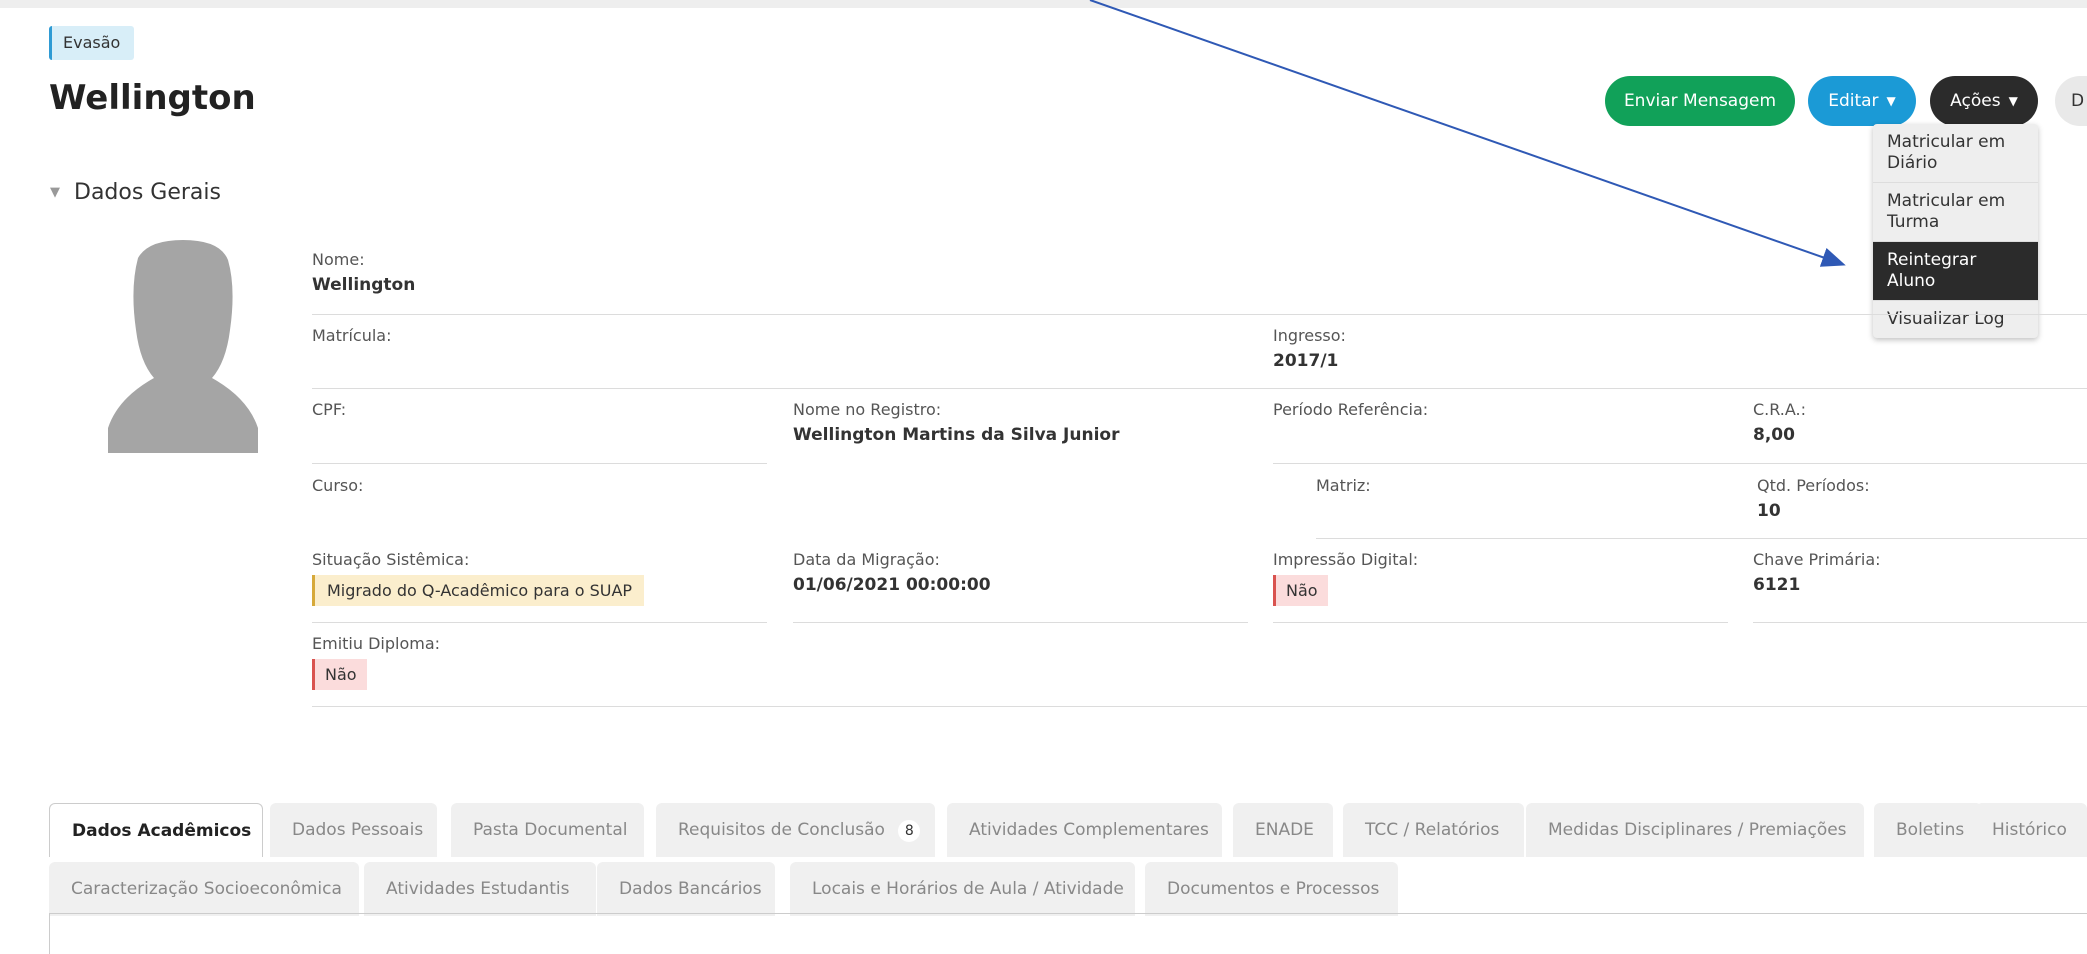 The height and width of the screenshot is (954, 2087). I want to click on tab-historico: Histórico, so click(2031, 830).